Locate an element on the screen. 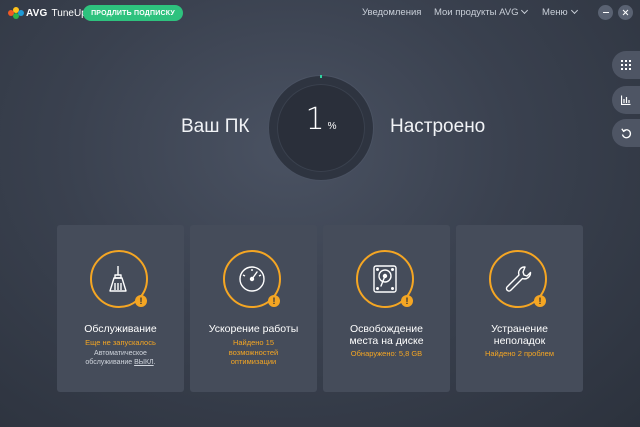 This screenshot has height=427, width=640. close-button is located at coordinates (625, 12).